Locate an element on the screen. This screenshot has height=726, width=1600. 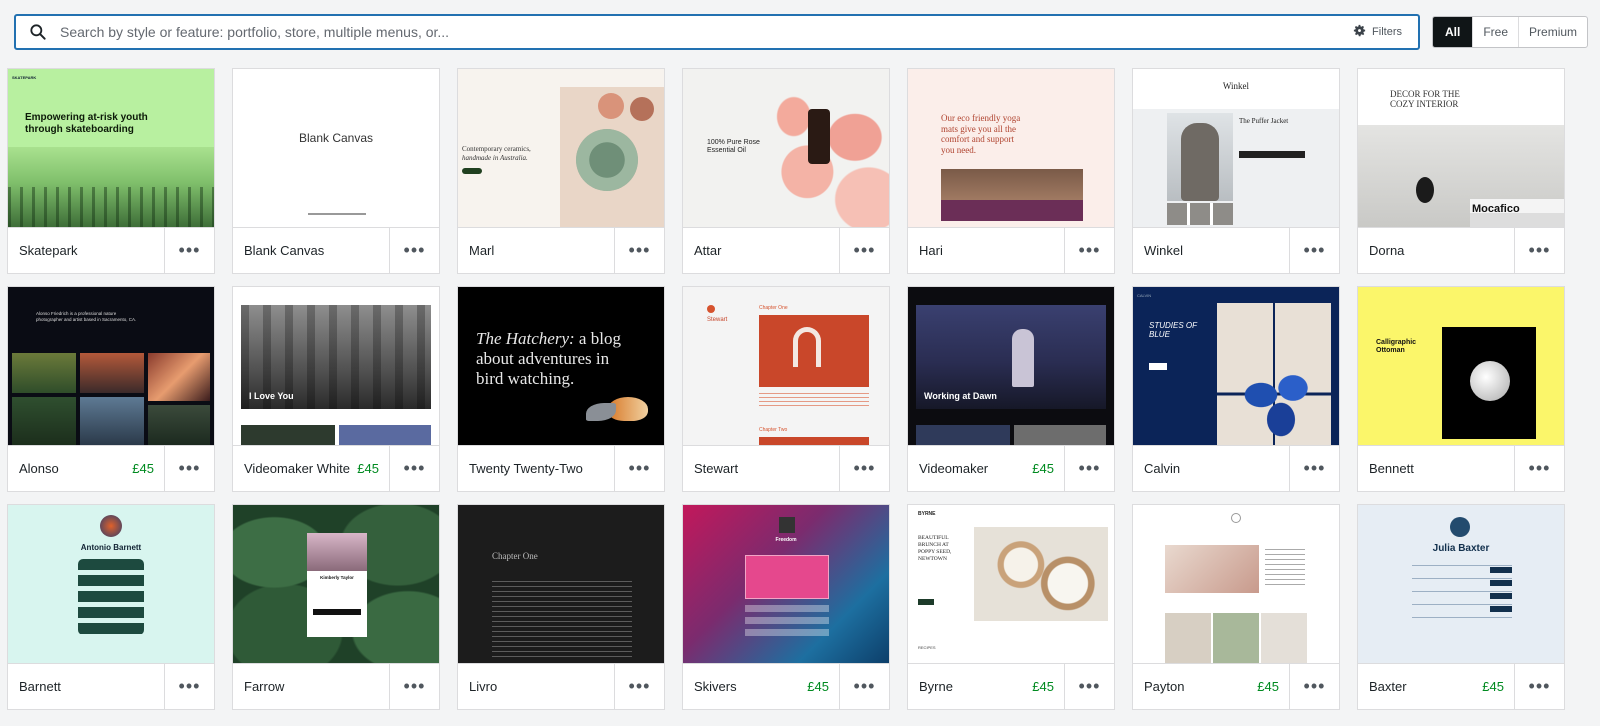
theme-thumbnail: I Love You is located at coordinates (336, 366).